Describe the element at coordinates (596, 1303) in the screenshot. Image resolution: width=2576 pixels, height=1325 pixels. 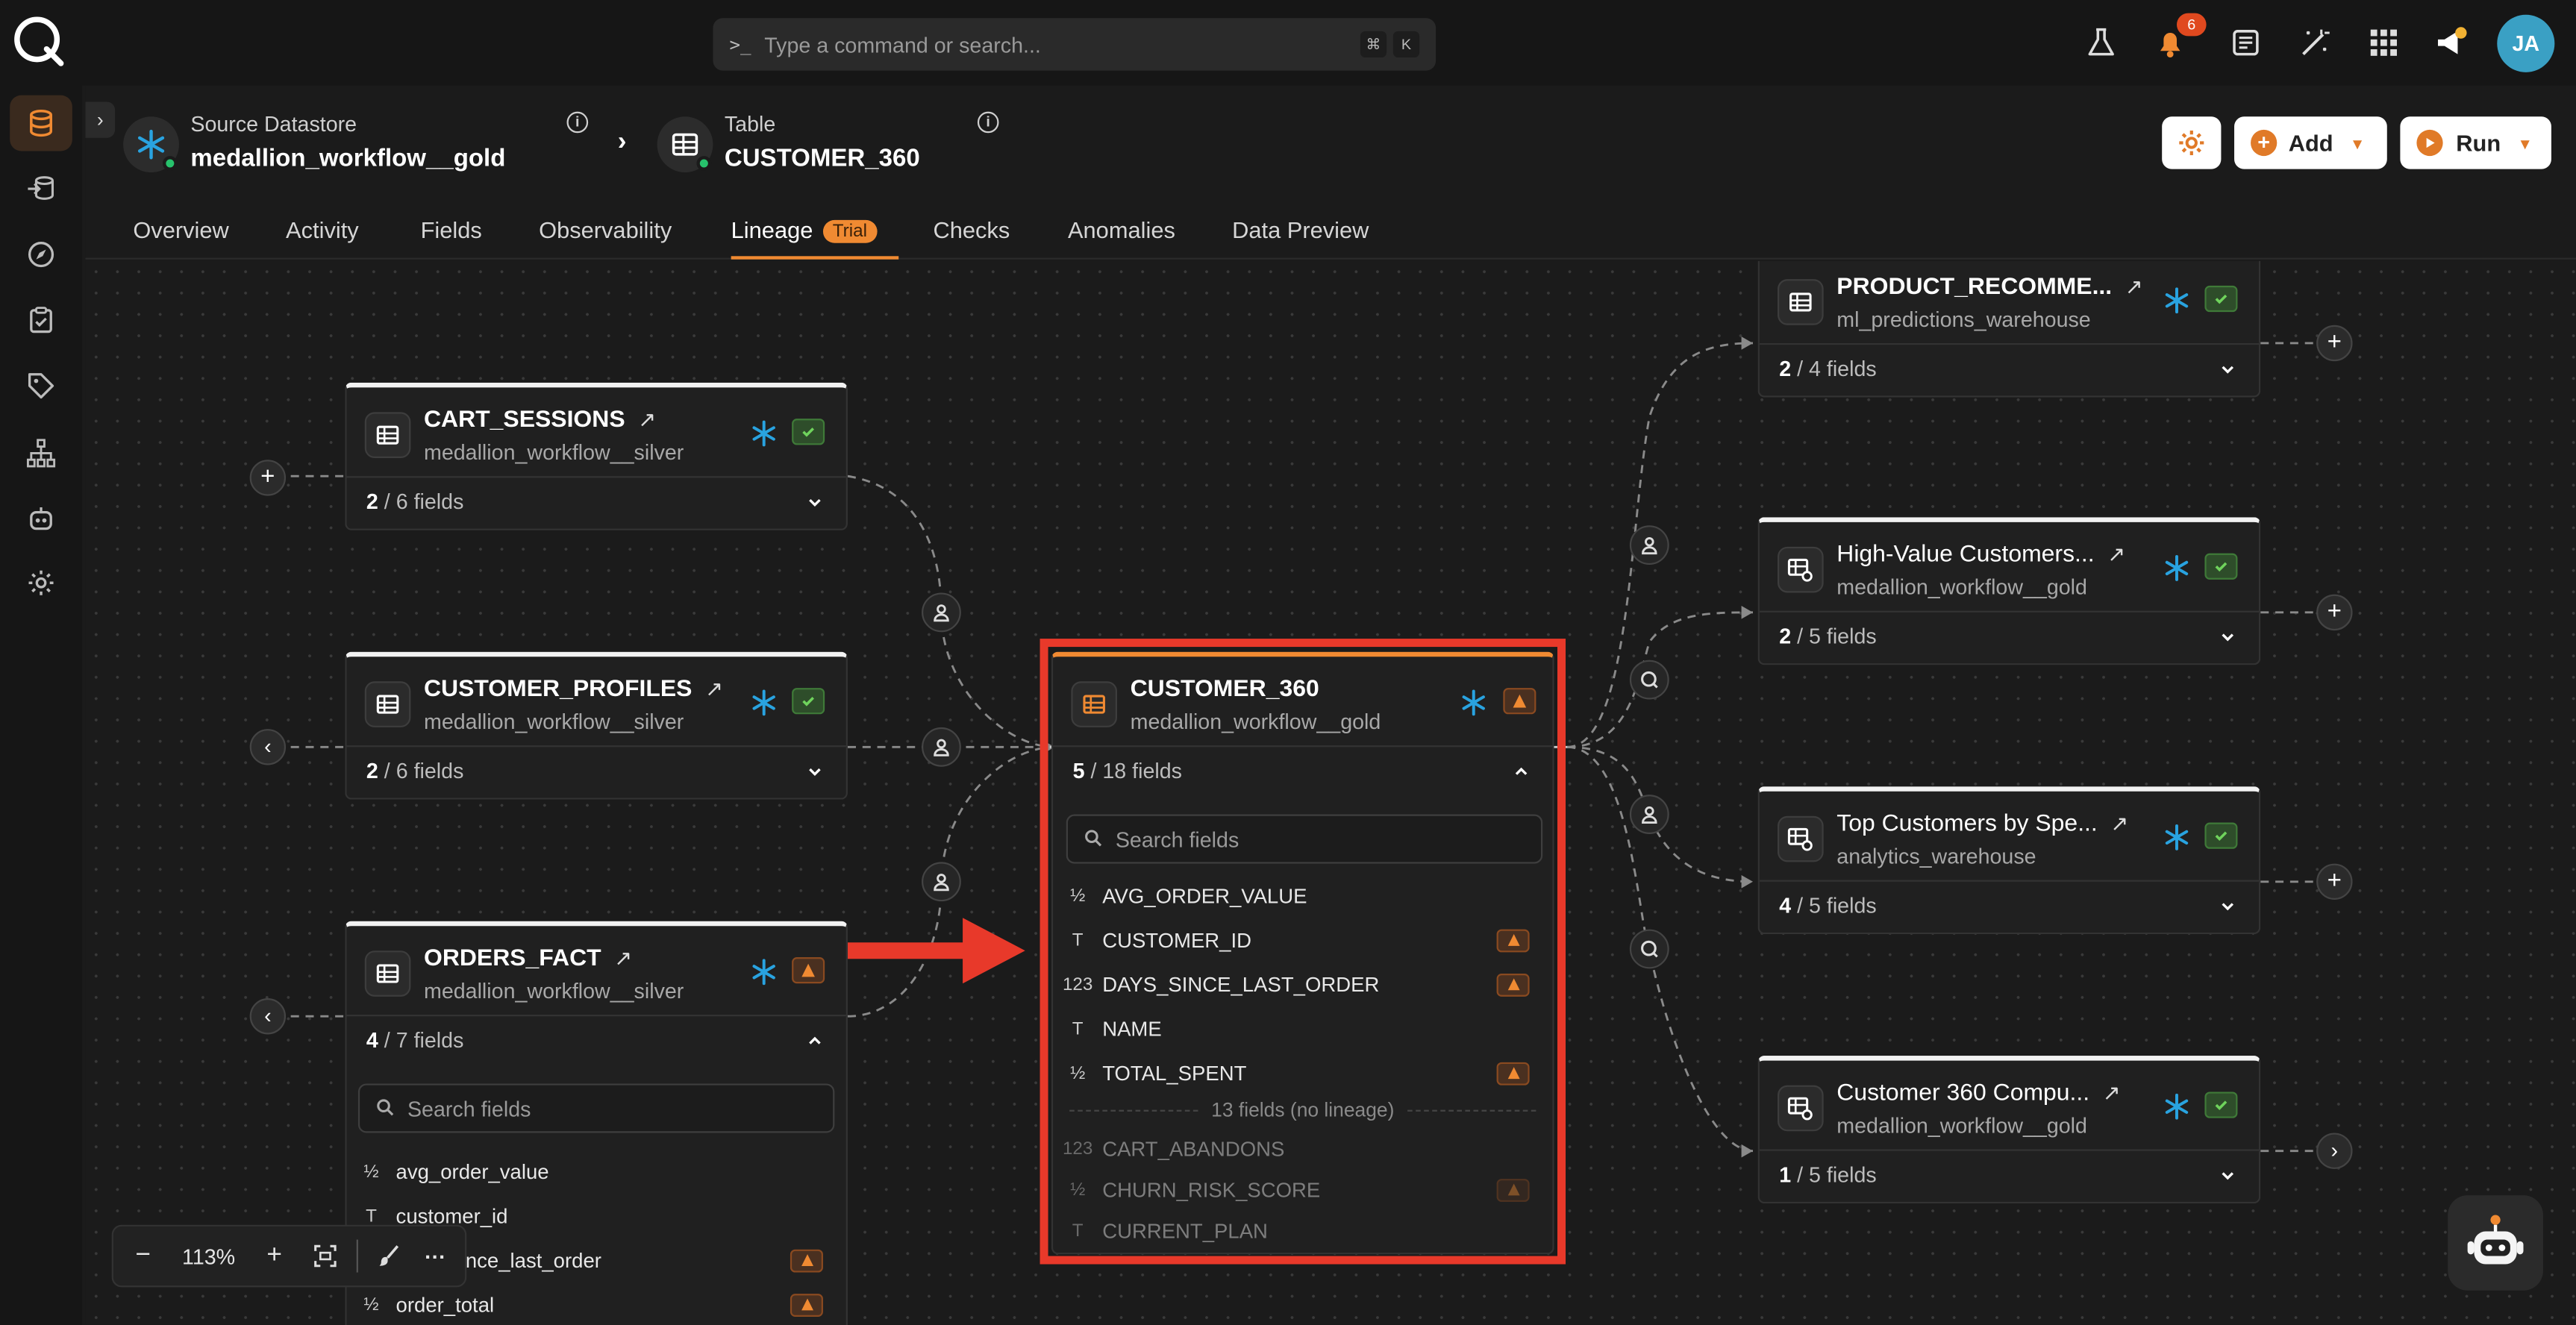
I see `field-row: ½ order_total` at that location.